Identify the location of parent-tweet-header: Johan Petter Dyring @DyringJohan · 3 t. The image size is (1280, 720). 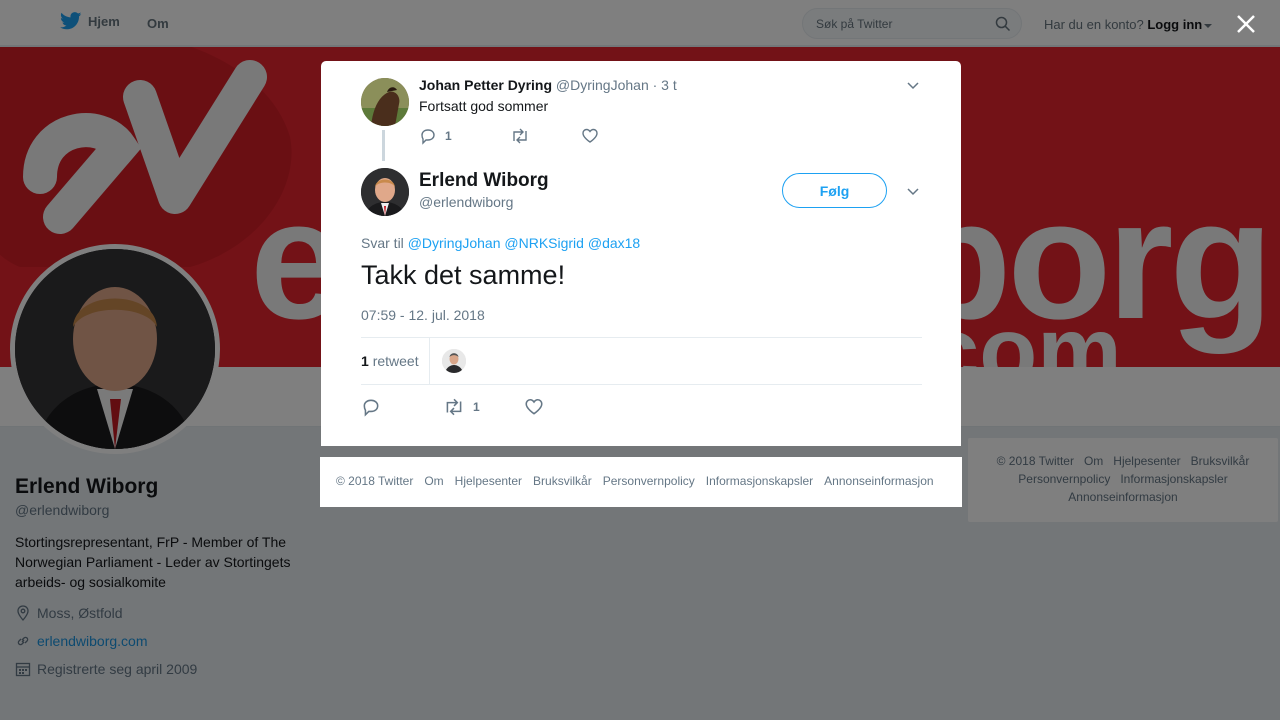
(548, 85).